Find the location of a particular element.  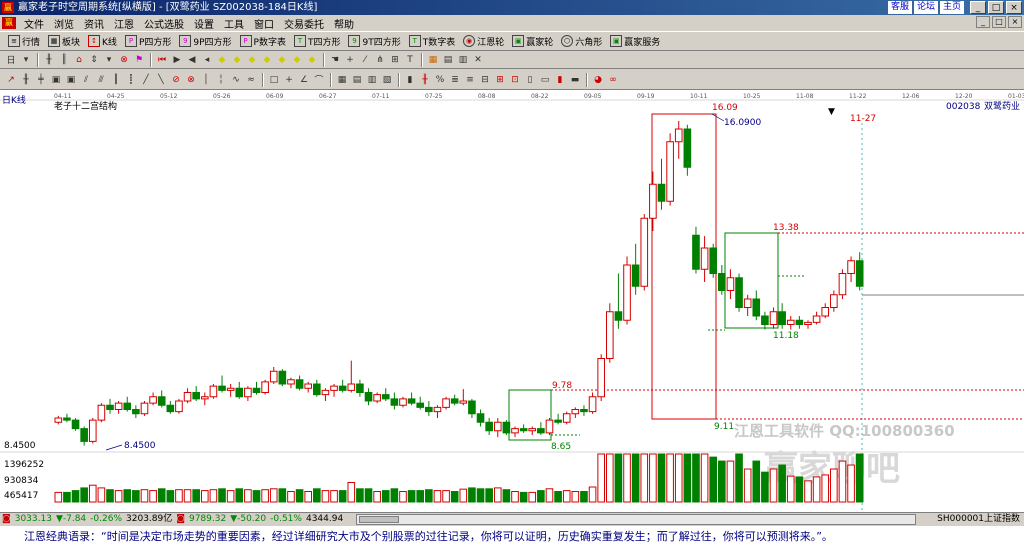

diamond3-icon: ◆ is located at coordinates (252, 60).